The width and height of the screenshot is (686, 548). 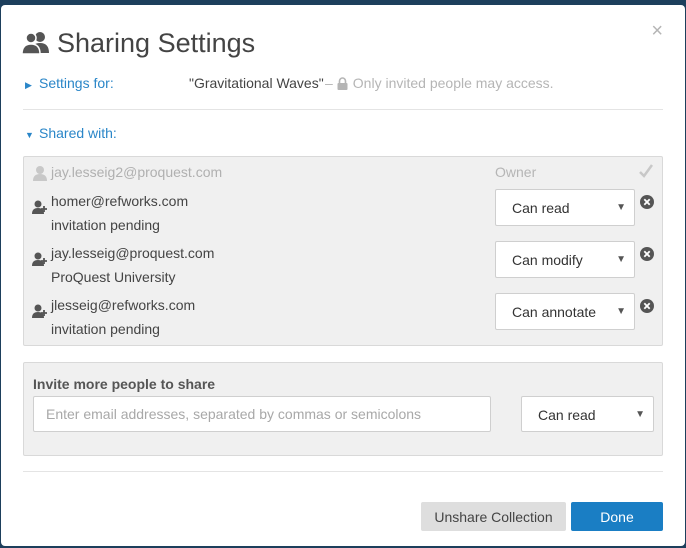 What do you see at coordinates (516, 172) in the screenshot?
I see `owner-role: Owner` at bounding box center [516, 172].